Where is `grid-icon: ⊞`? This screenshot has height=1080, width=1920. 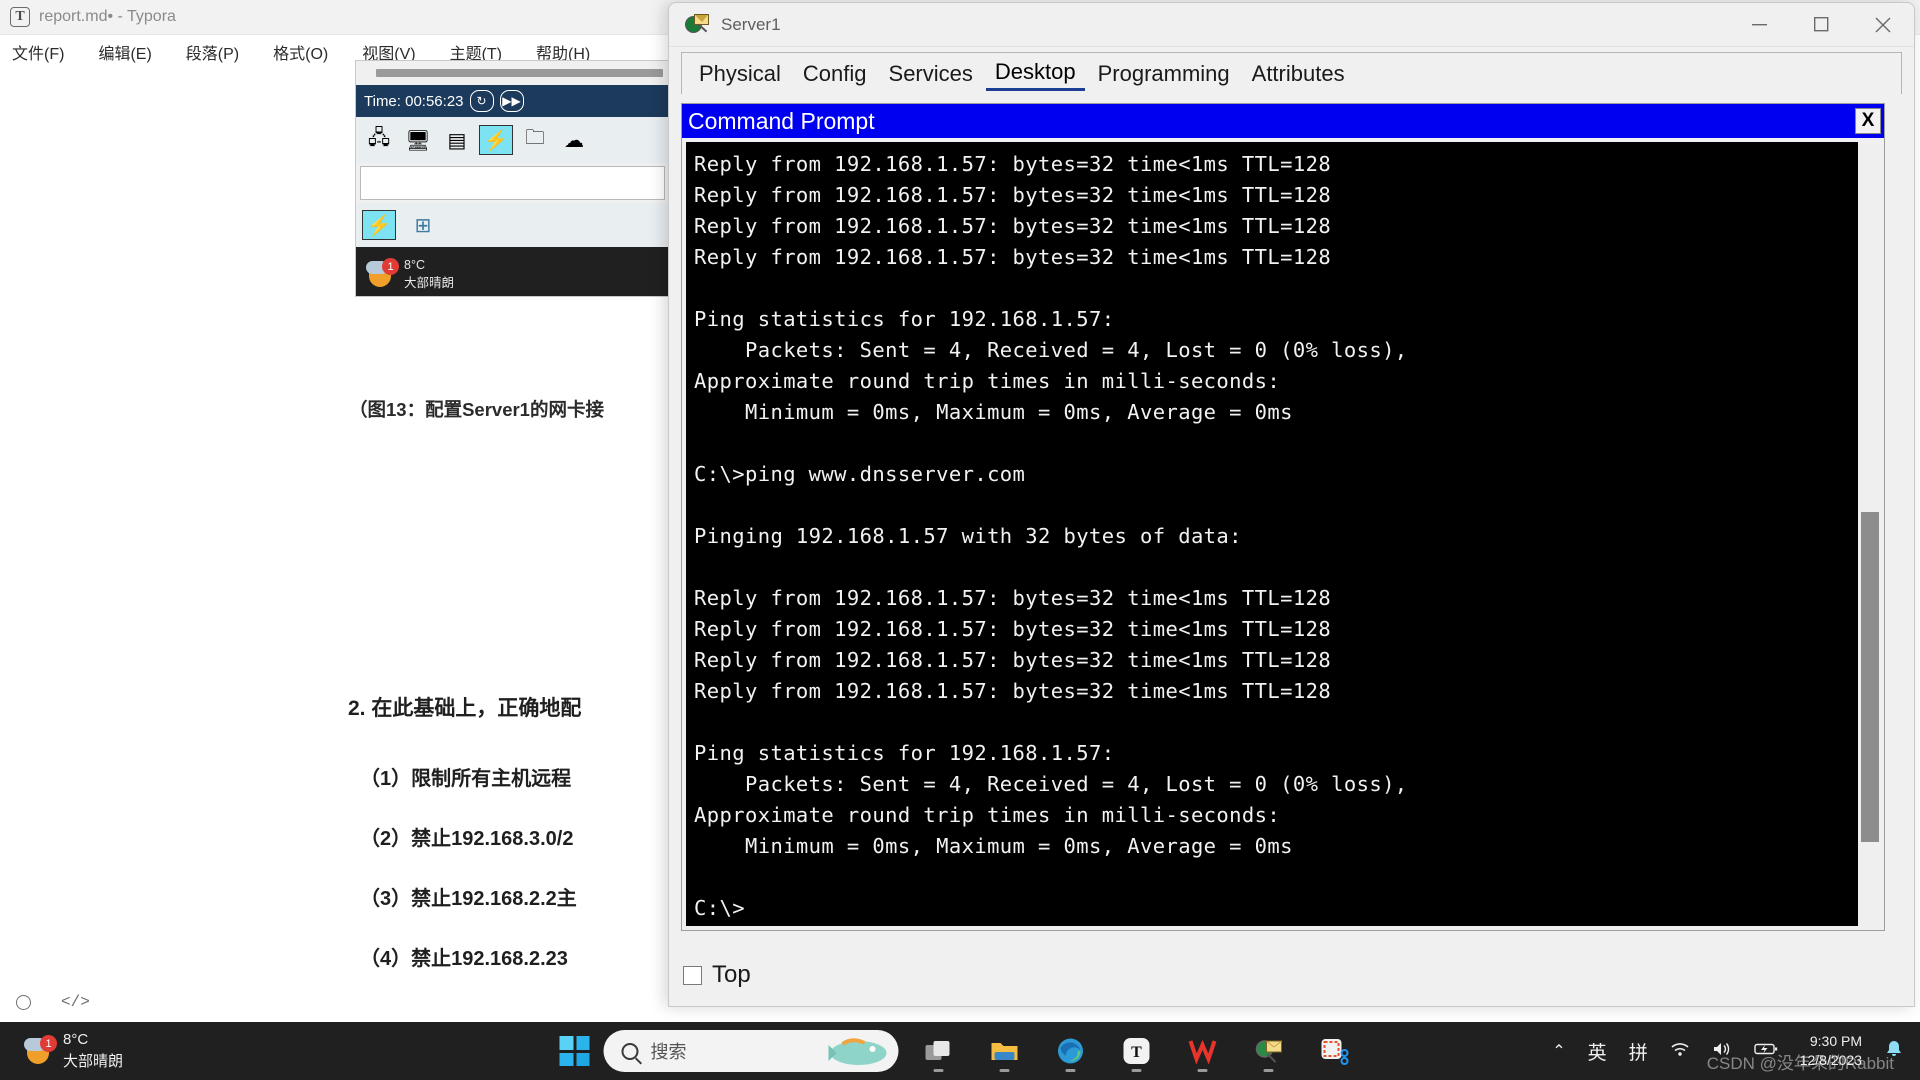
grid-icon: ⊞ is located at coordinates (423, 225).